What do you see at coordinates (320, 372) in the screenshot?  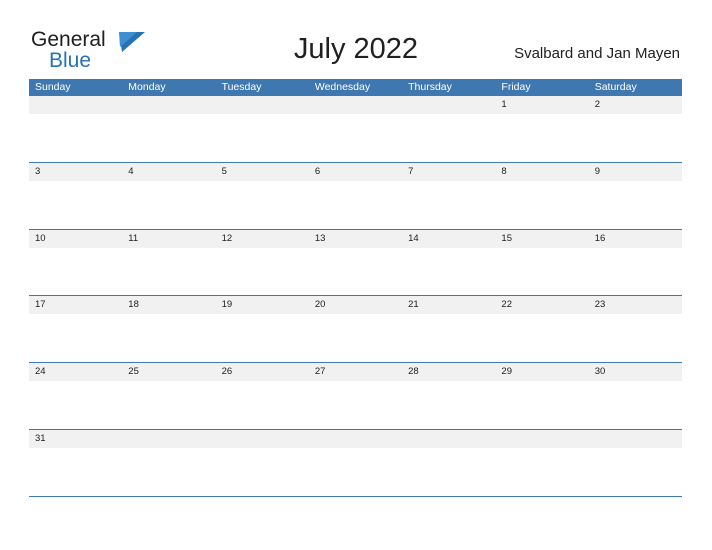 I see `day-number: 27` at bounding box center [320, 372].